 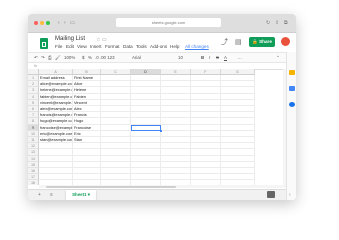 I want to click on account-avatar, so click(x=285, y=41).